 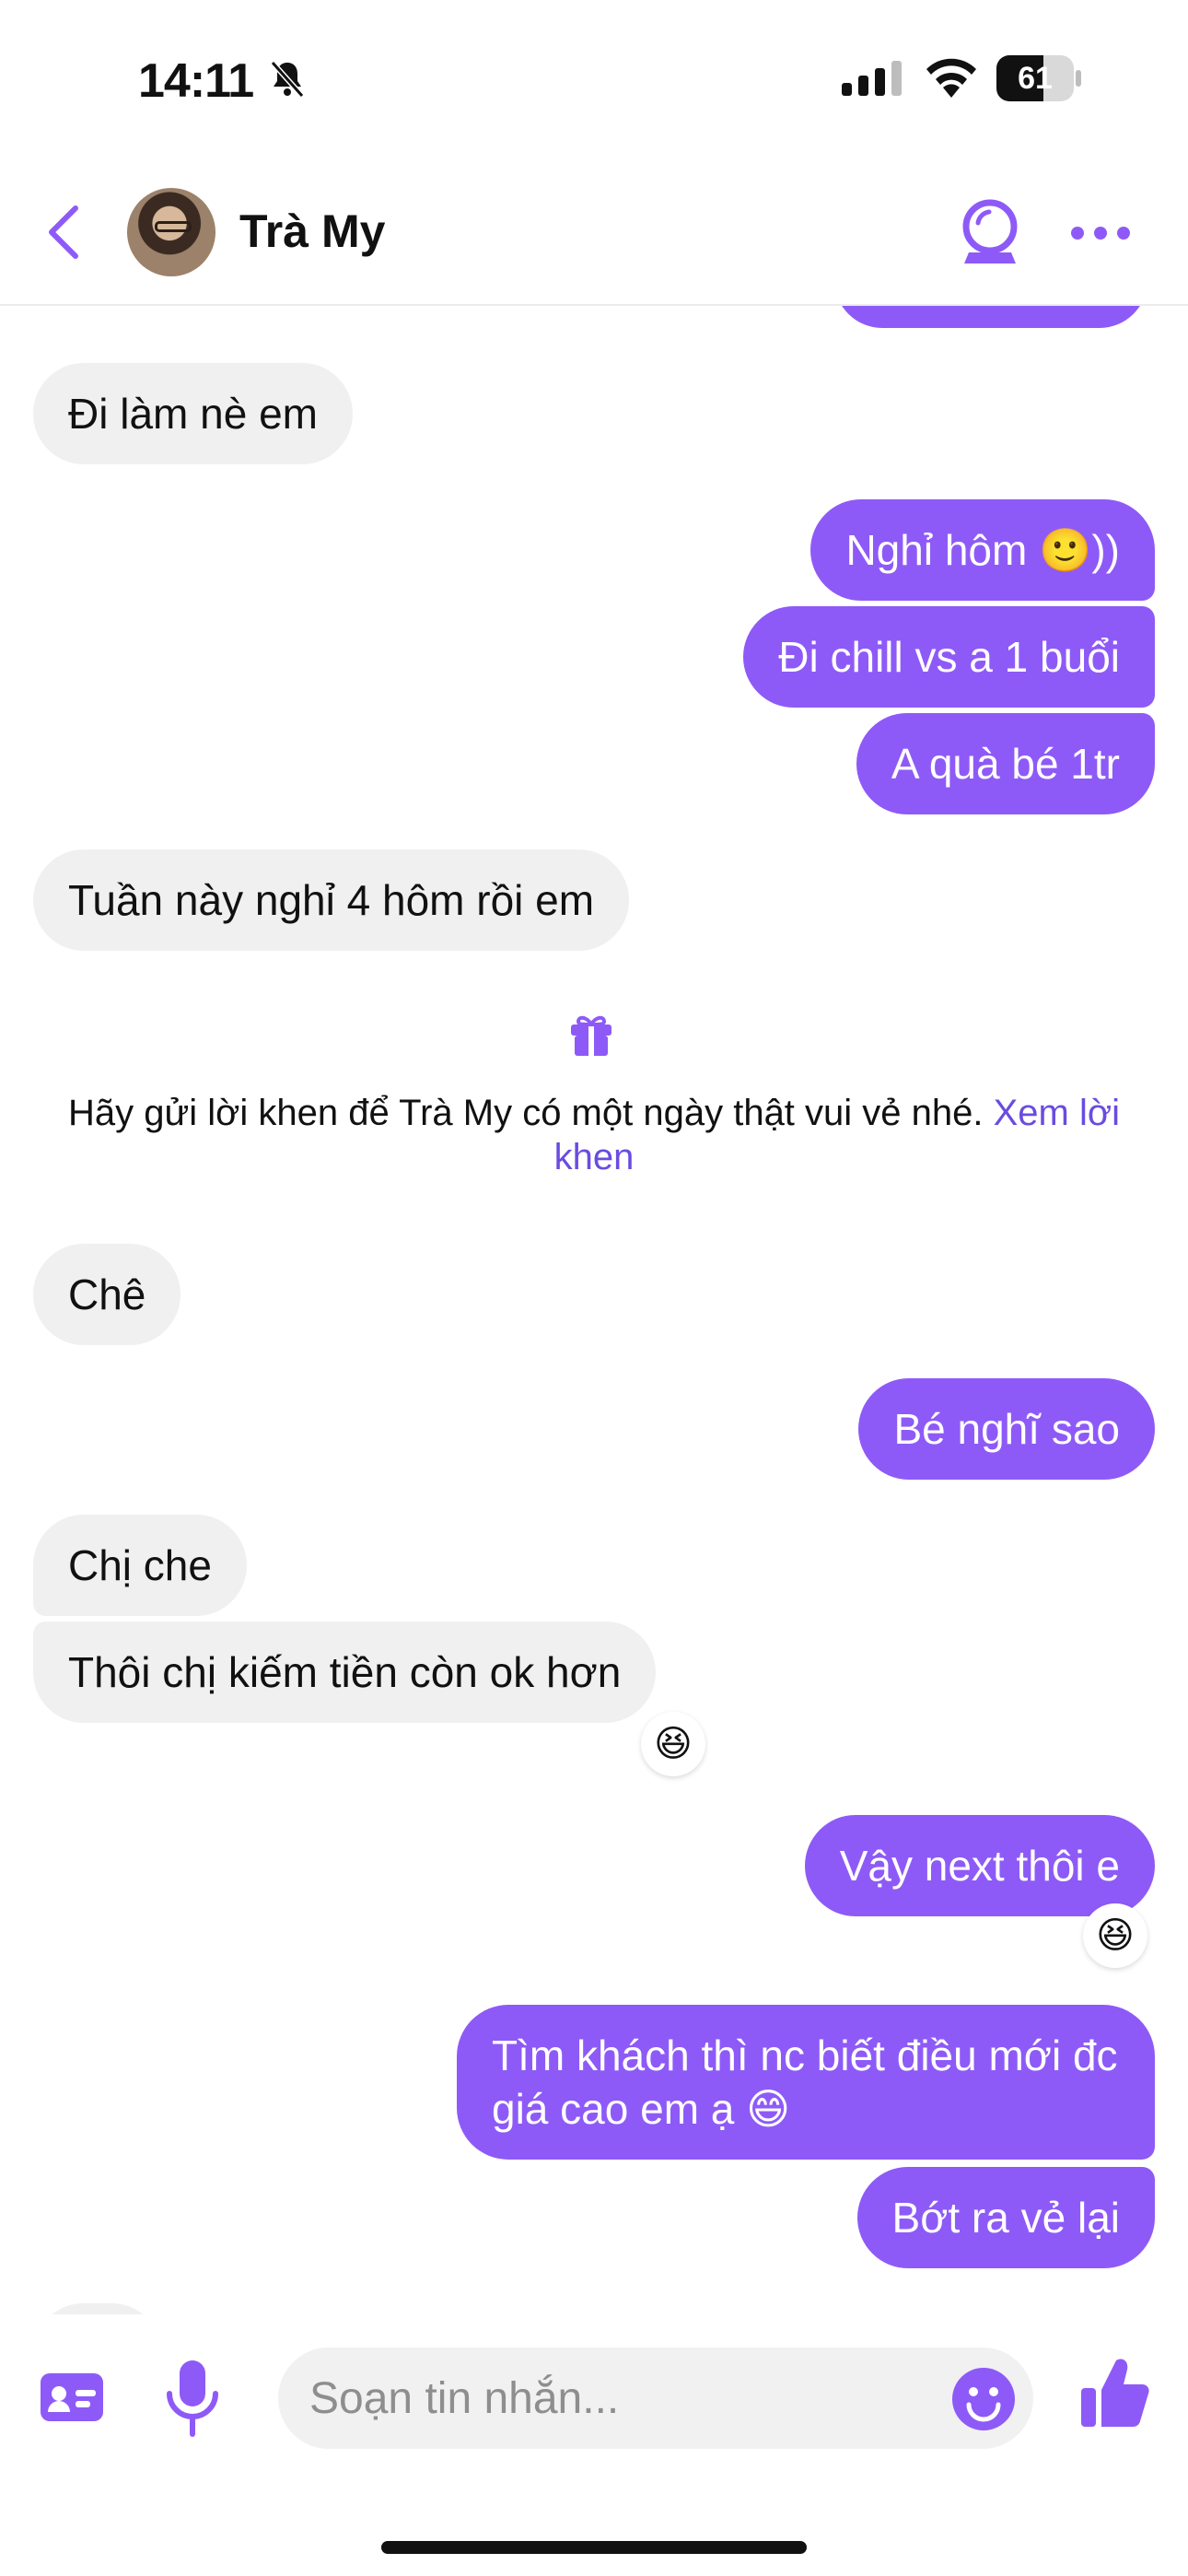 What do you see at coordinates (949, 657) in the screenshot?
I see `message-bubble-outgoing: Đi chill vs a 1 buổi` at bounding box center [949, 657].